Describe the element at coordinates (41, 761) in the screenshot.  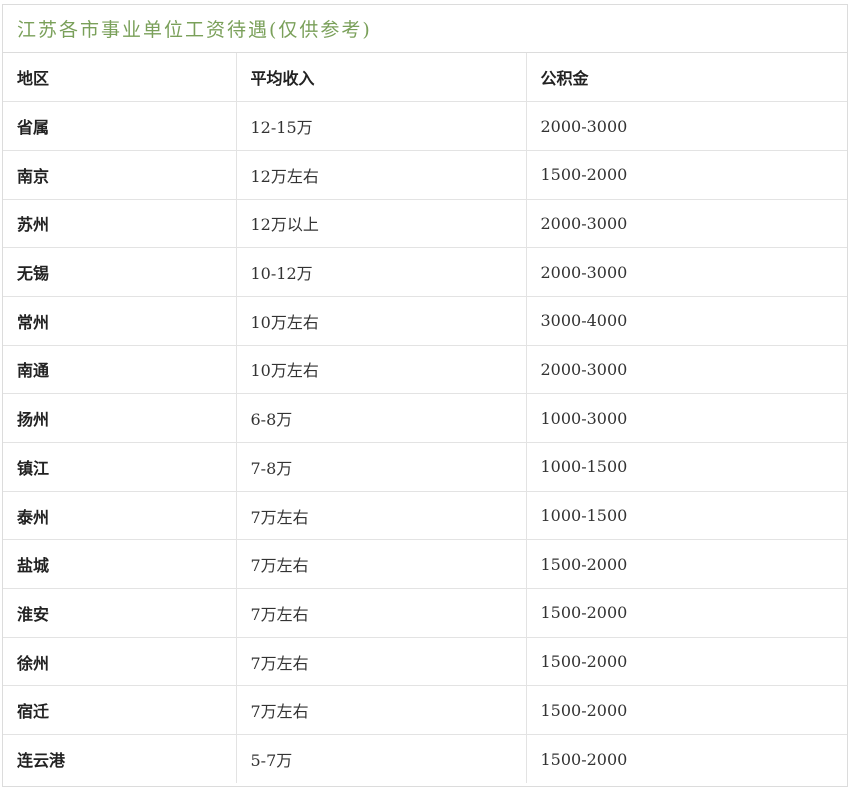
I see `cell-region: 连云港` at that location.